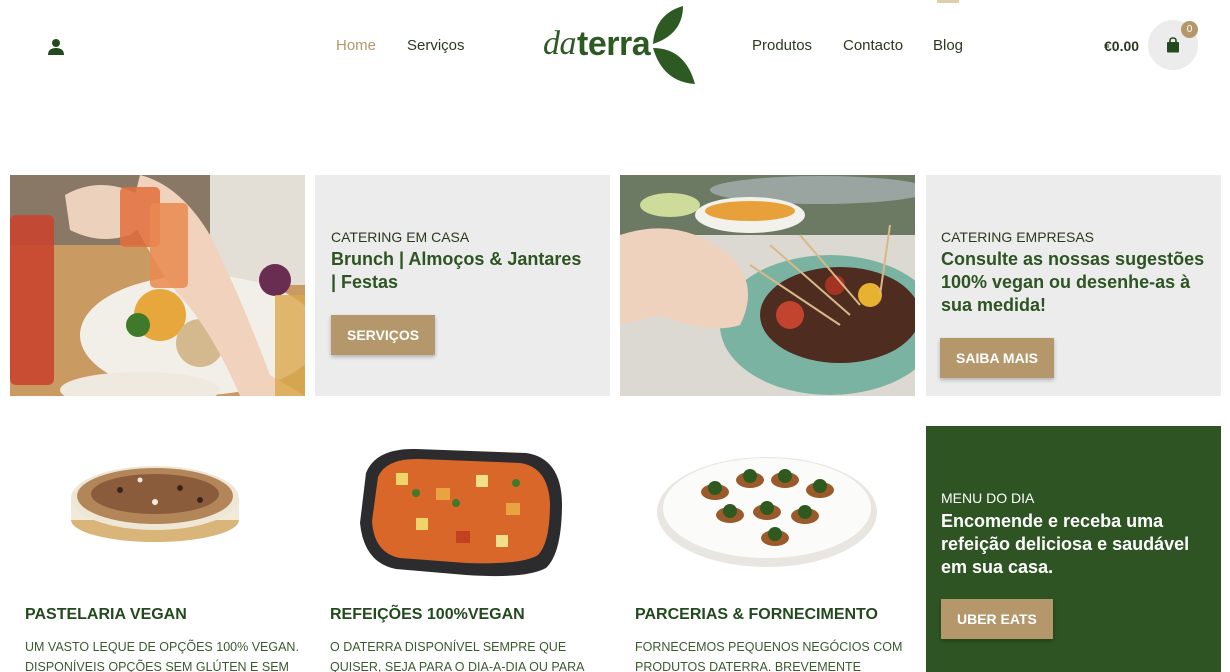  Describe the element at coordinates (756, 615) in the screenshot. I see `product-title-parcerias: PARCERIAS & FORNECIMENTO` at that location.